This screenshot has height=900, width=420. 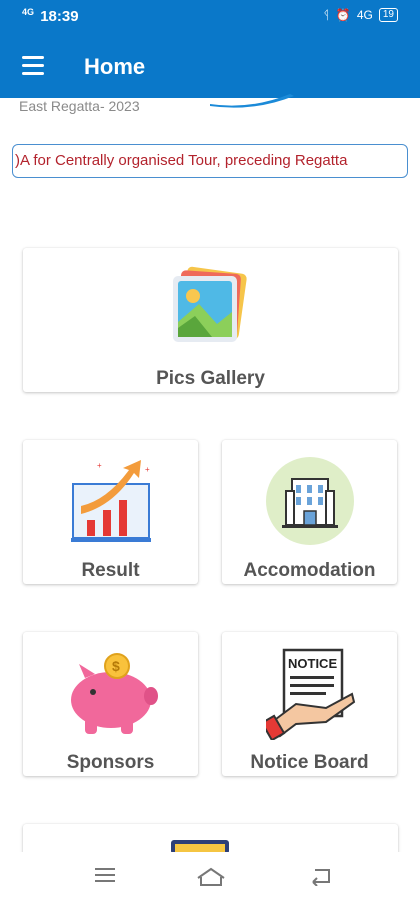 What do you see at coordinates (110, 570) in the screenshot?
I see `result-label: Result` at bounding box center [110, 570].